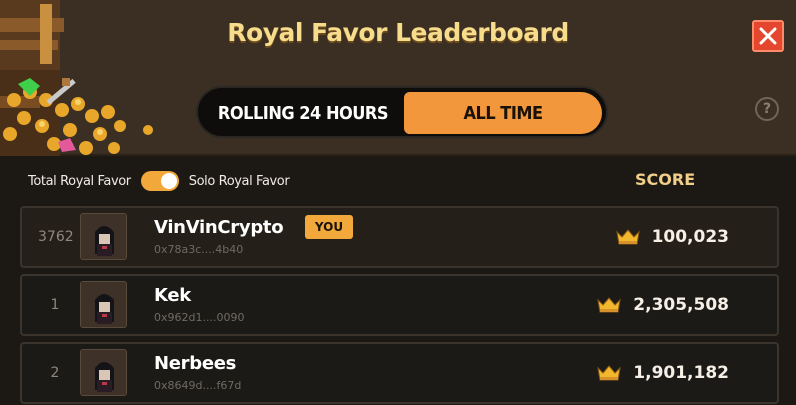  I want to click on score-value: 100,023, so click(690, 237).